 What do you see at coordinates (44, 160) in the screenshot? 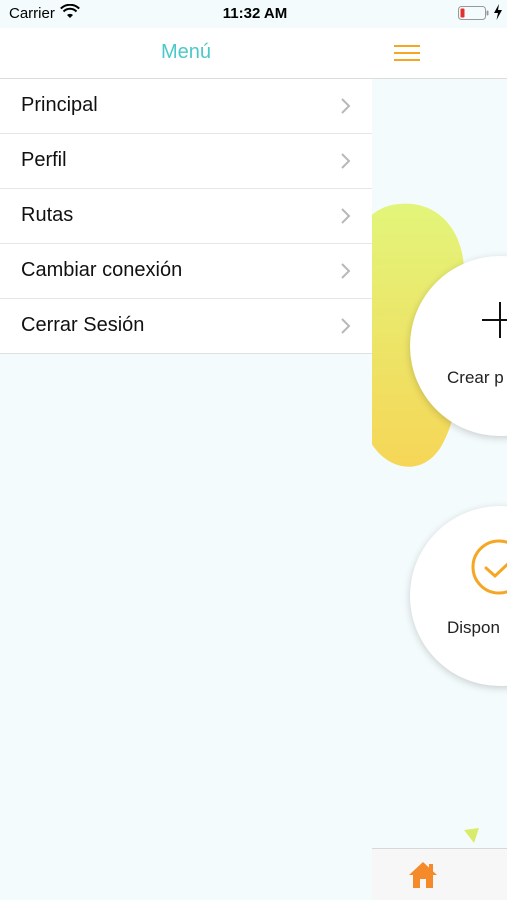
I see `menu-item-label: Perfil` at bounding box center [44, 160].